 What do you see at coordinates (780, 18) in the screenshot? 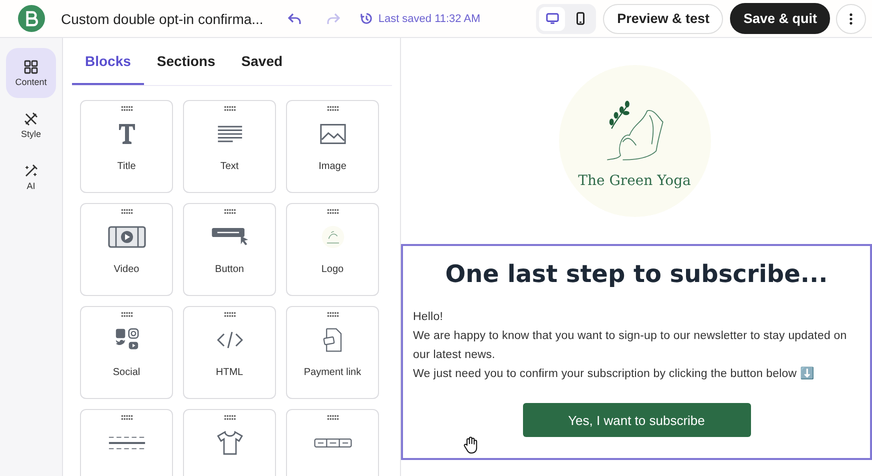
I see `save-quit-button: Save & quit` at bounding box center [780, 18].